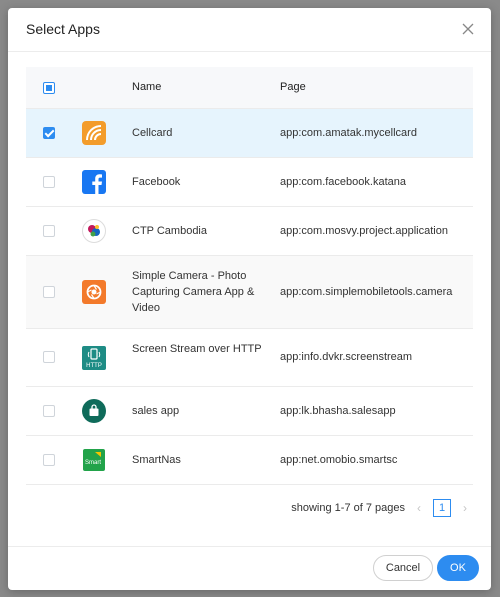  I want to click on camera-icon, so click(94, 292).